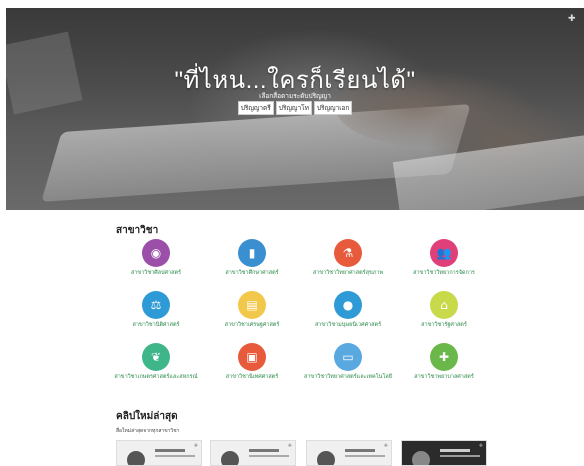 Image resolution: width=584 pixels, height=466 pixels. Describe the element at coordinates (252, 325) in the screenshot. I see `major-label: สาขาวิชาเศรษฐศาสตร์` at that location.